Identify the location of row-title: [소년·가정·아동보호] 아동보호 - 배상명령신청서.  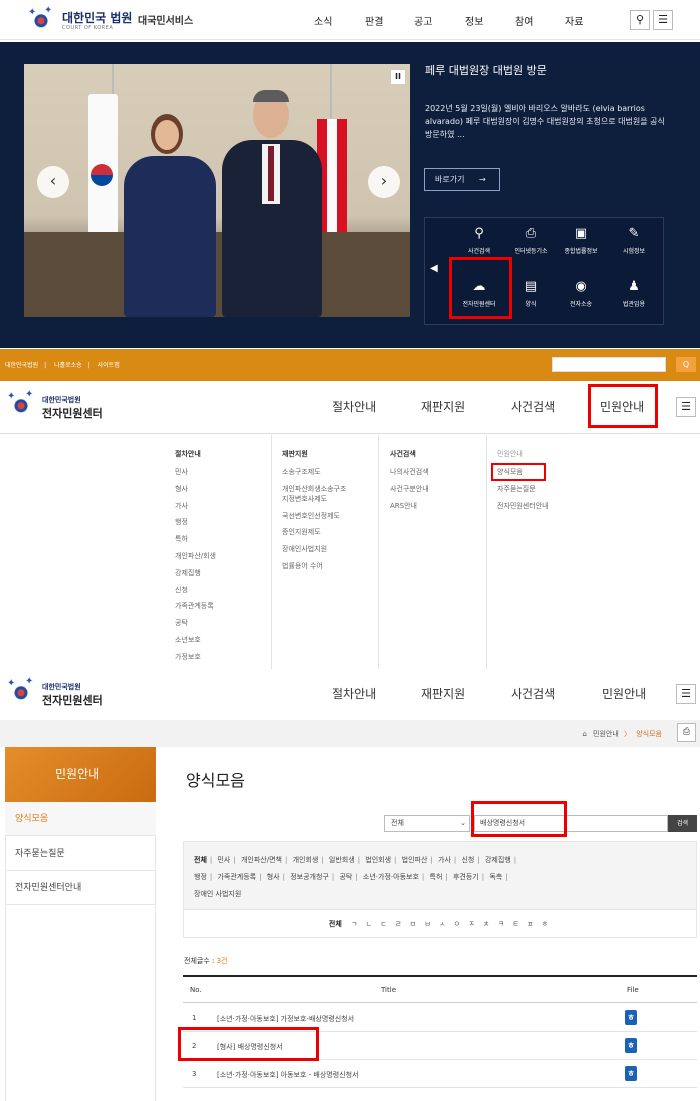
(287, 1075).